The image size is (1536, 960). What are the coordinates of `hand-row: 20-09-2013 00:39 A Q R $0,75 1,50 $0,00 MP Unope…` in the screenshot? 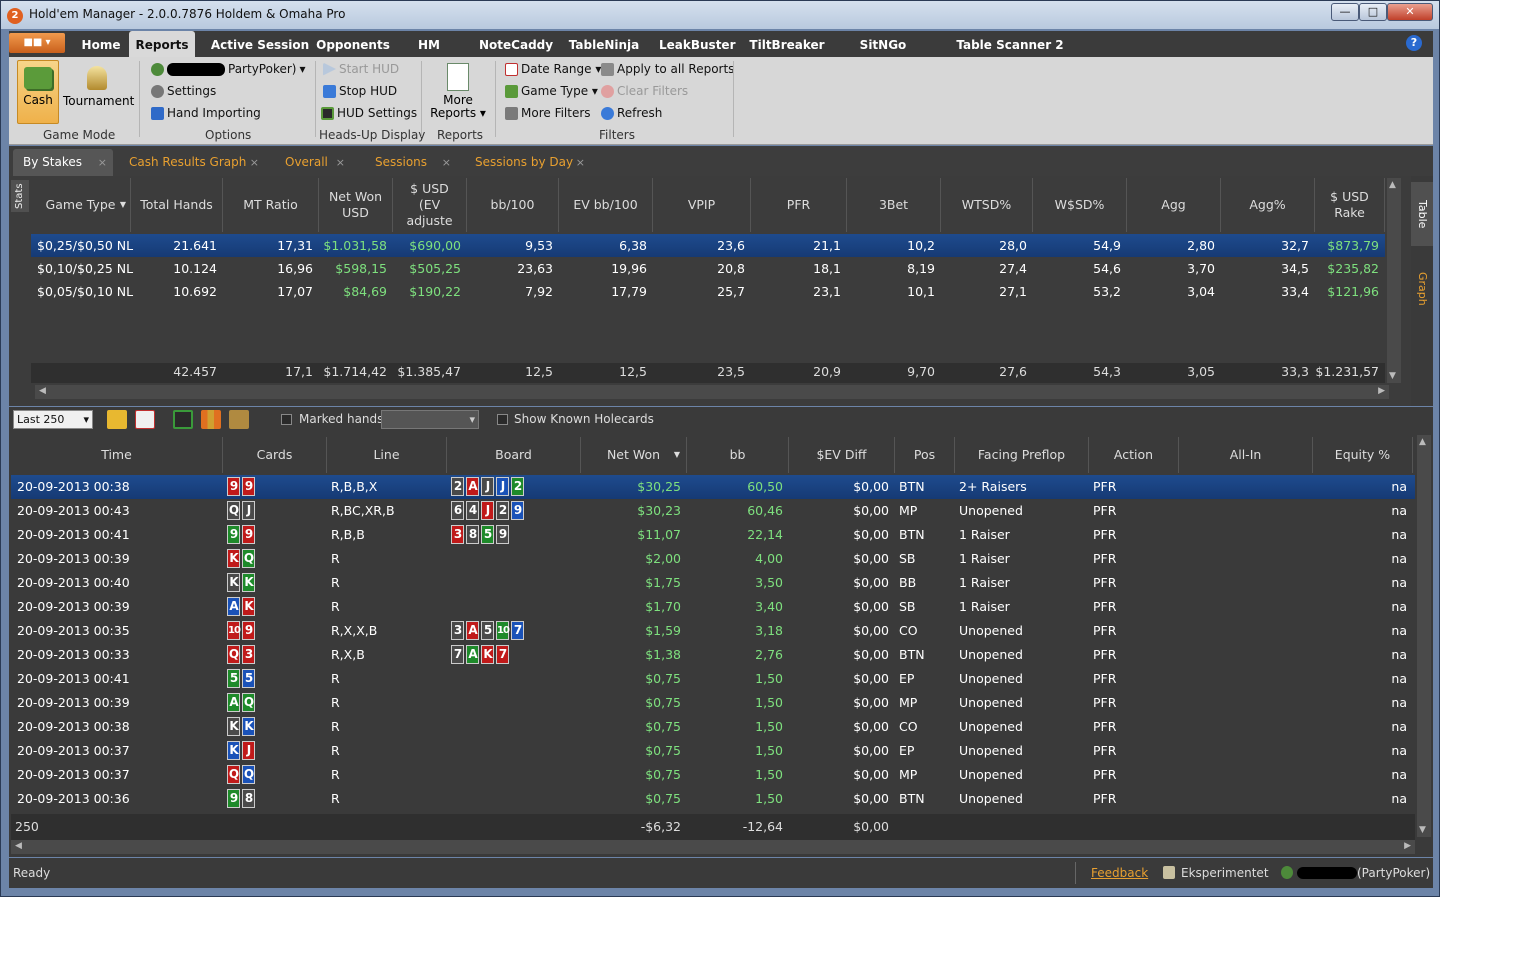 It's located at (713, 703).